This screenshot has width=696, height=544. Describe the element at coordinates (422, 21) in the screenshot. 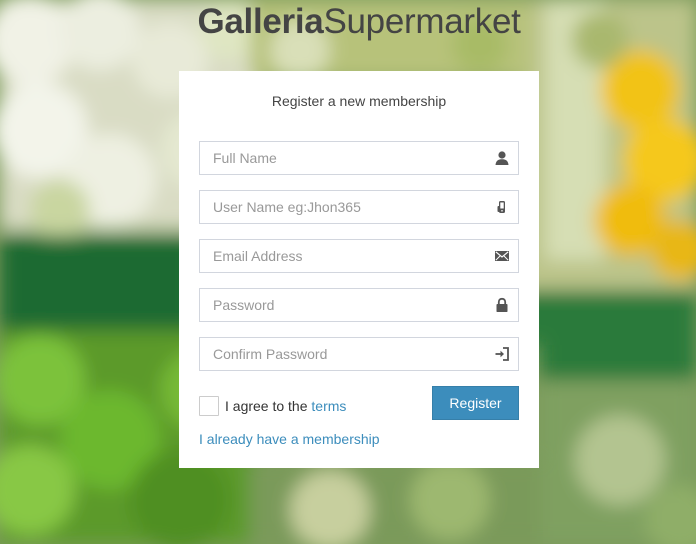

I see `brand-light: Supermarket` at that location.